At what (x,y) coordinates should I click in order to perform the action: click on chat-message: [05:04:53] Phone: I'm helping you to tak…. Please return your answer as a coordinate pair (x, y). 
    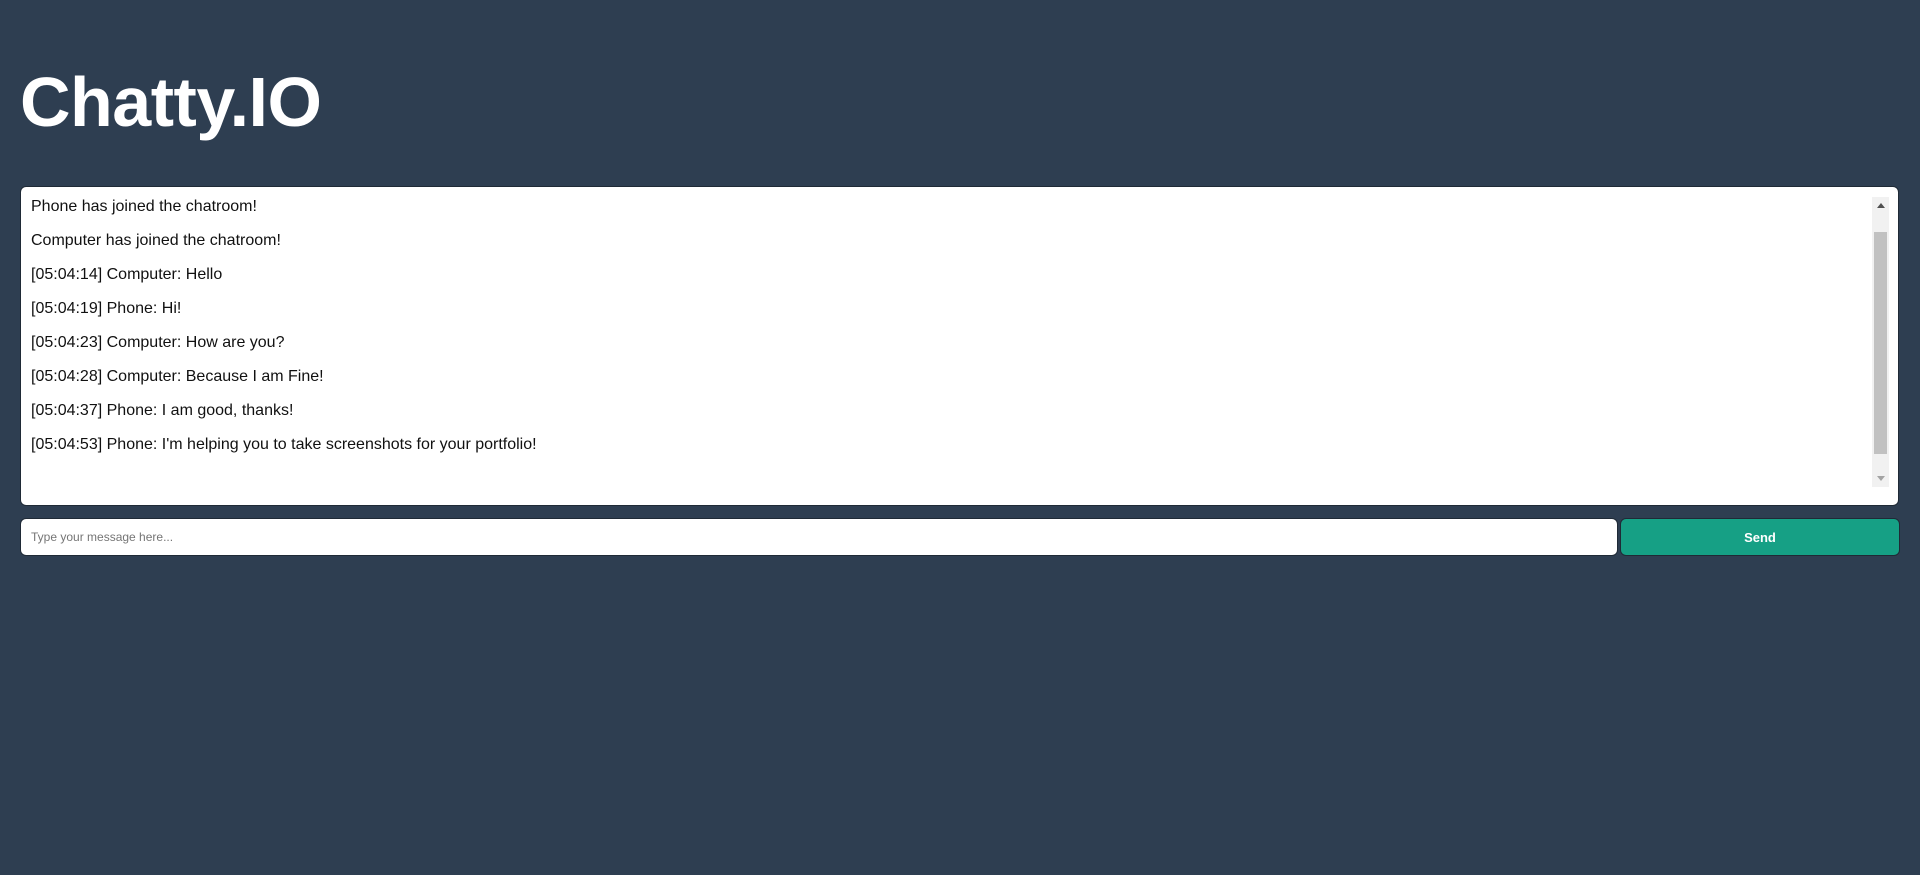
    Looking at the image, I should click on (284, 444).